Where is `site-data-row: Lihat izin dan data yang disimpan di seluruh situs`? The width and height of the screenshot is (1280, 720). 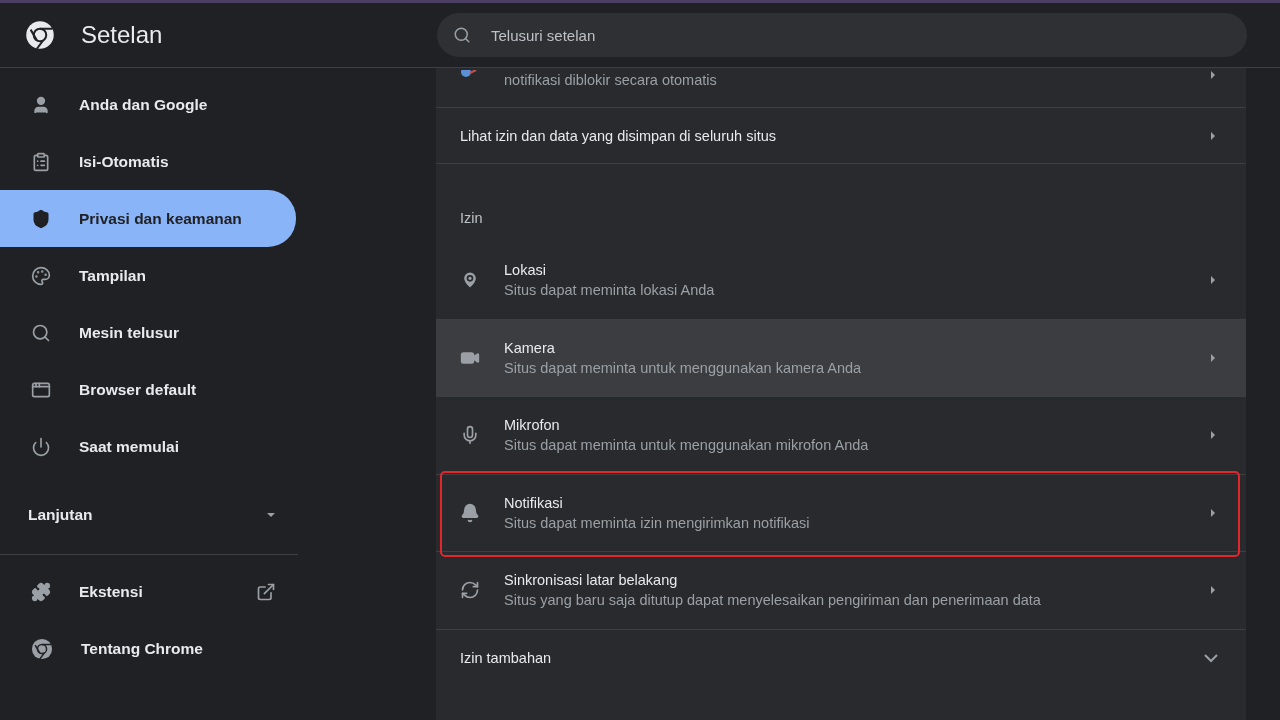
site-data-row: Lihat izin dan data yang disimpan di seluruh situs is located at coordinates (841, 136).